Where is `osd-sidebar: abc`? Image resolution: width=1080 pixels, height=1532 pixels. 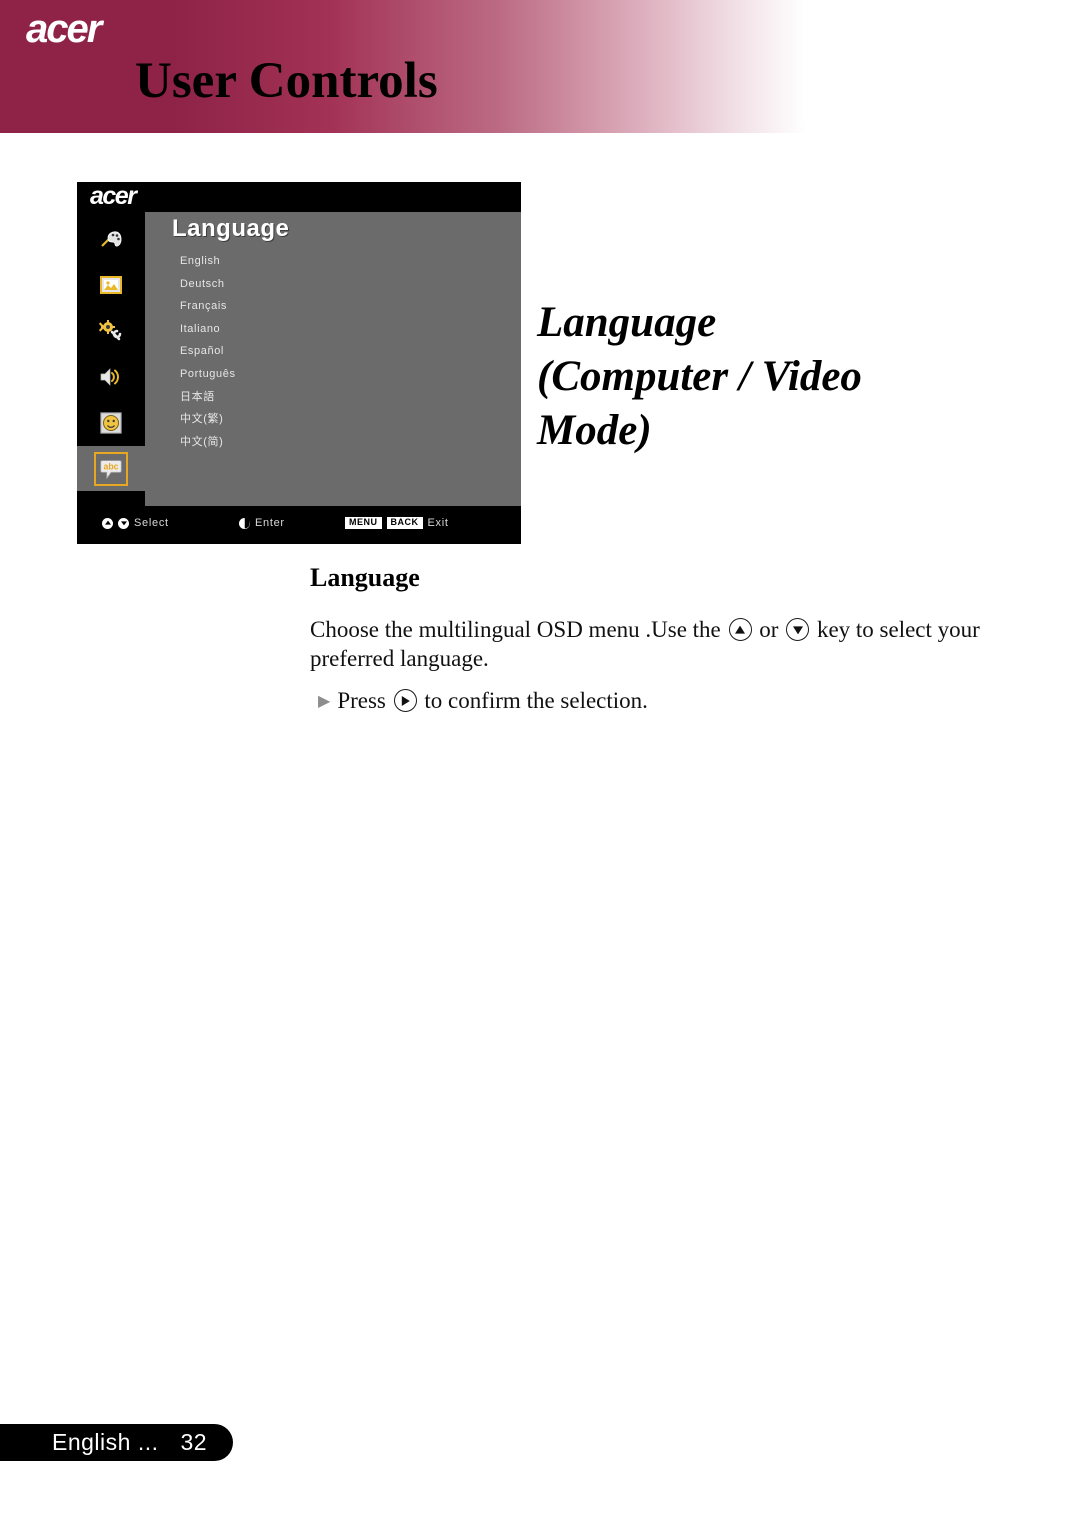 osd-sidebar: abc is located at coordinates (111, 359).